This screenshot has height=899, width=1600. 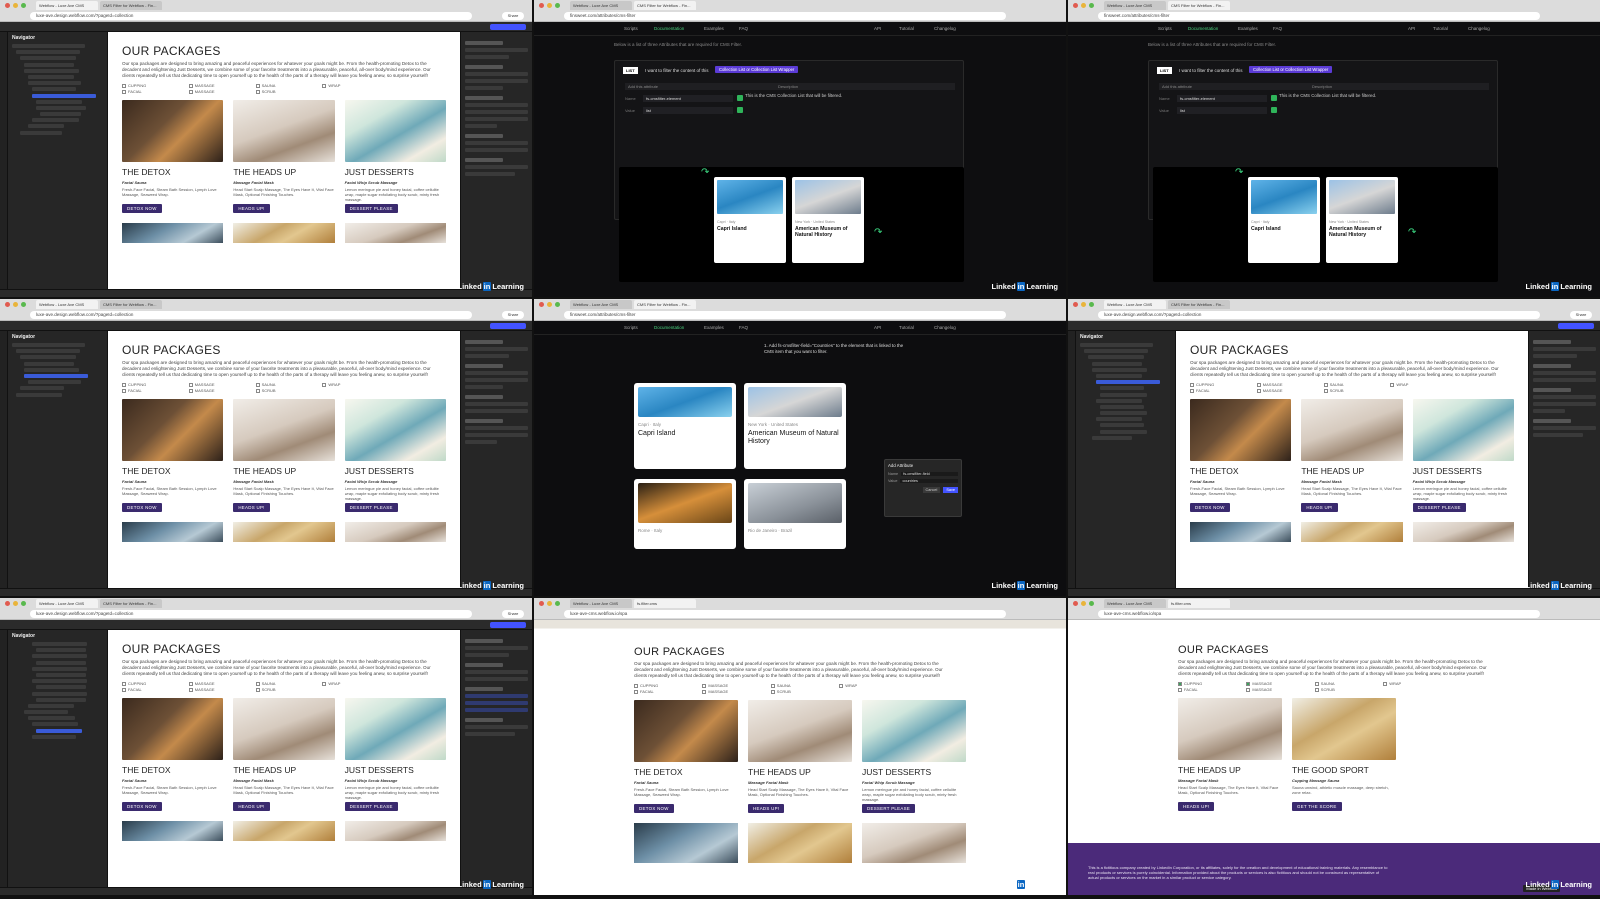 What do you see at coordinates (151, 91) in the screenshot?
I see `filter-checkbox: FACIAL` at bounding box center [151, 91].